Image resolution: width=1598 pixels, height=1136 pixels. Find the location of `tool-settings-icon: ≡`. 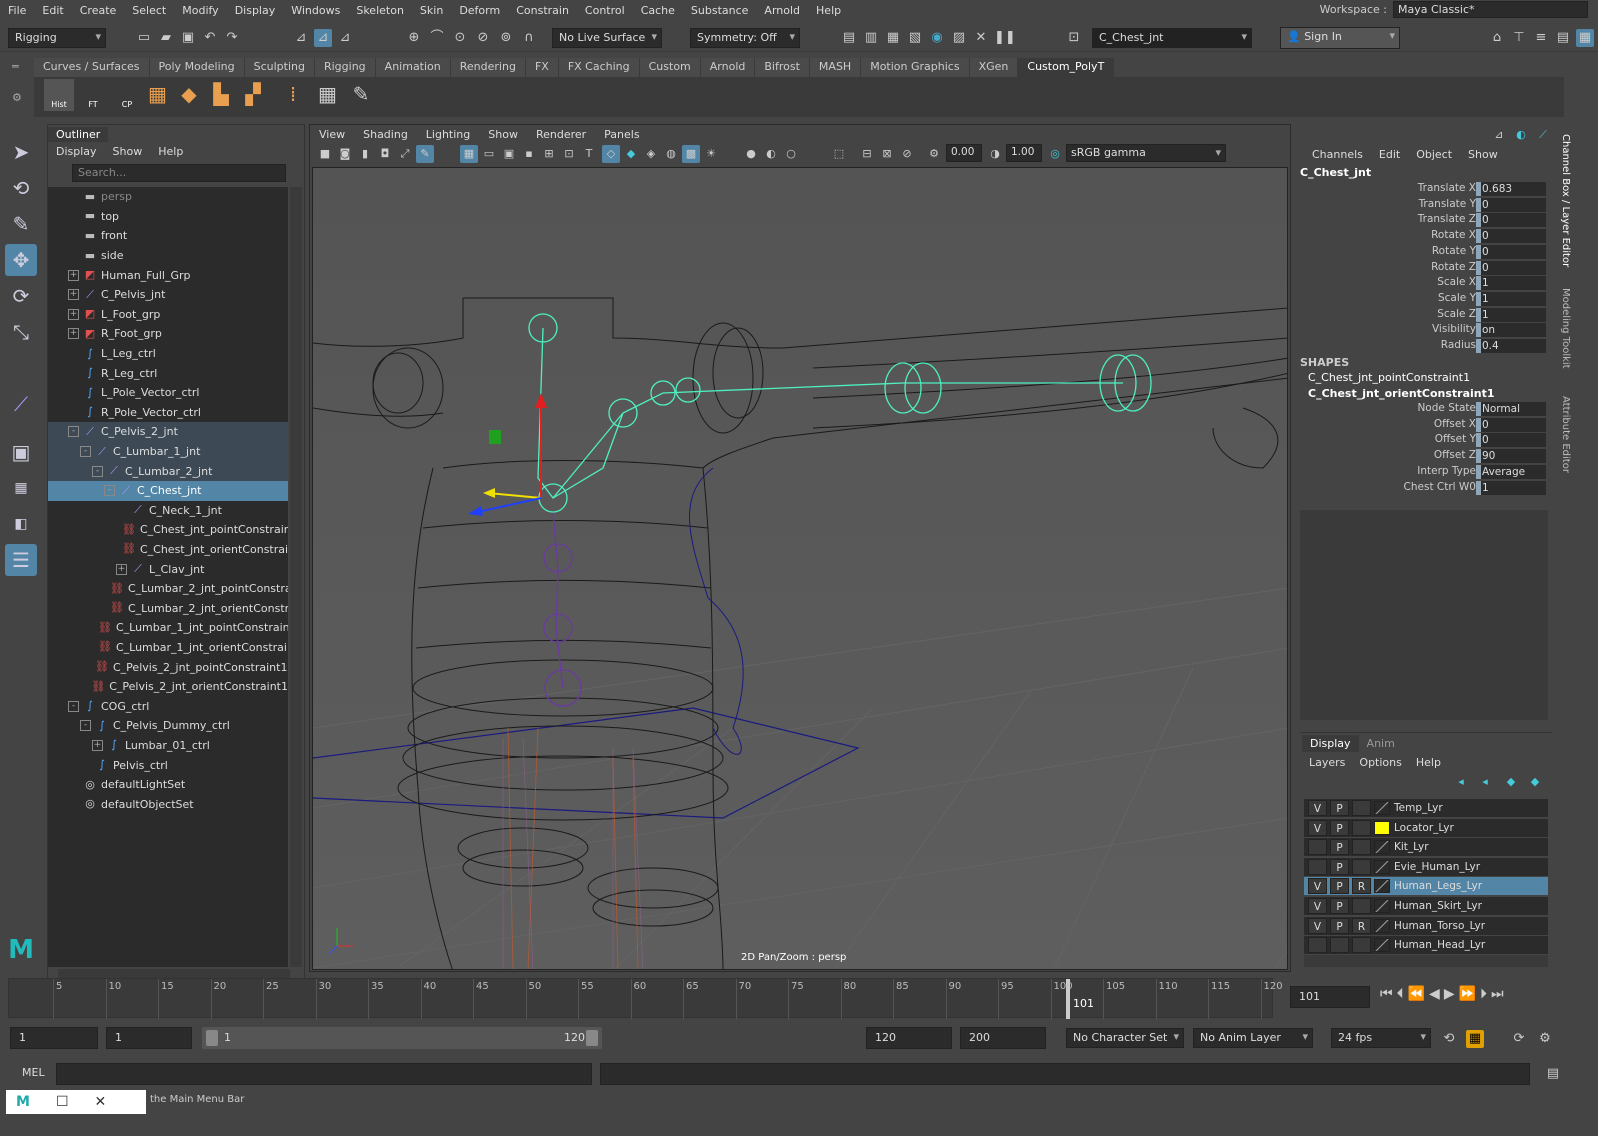

tool-settings-icon: ≡ is located at coordinates (1541, 38).